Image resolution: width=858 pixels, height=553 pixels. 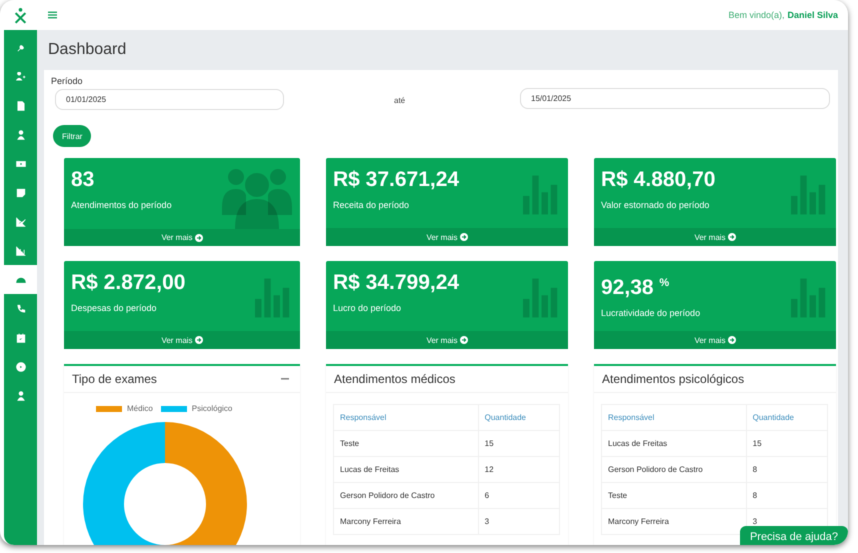 I want to click on welcome-text: Bem vindo(a),, so click(x=756, y=15).